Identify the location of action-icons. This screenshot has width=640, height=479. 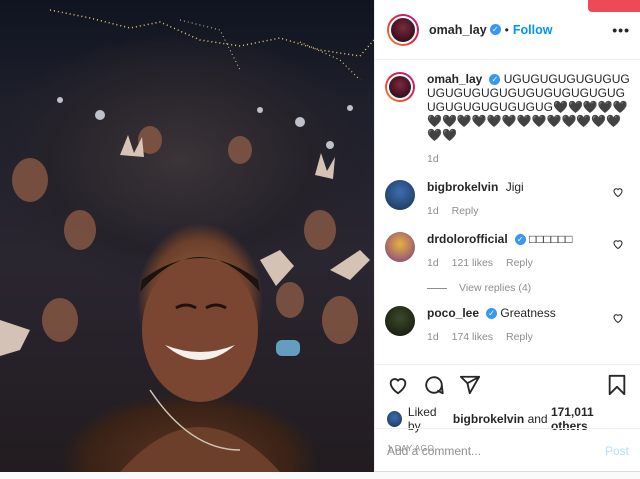
(507, 385).